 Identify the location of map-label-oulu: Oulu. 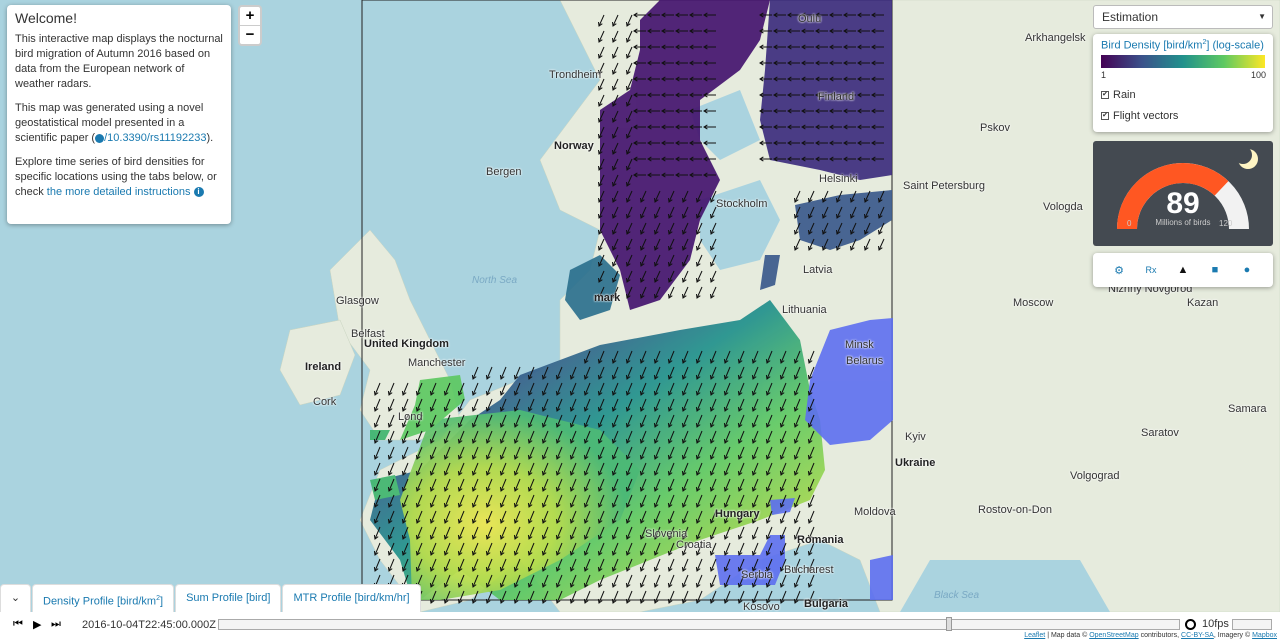
(810, 19).